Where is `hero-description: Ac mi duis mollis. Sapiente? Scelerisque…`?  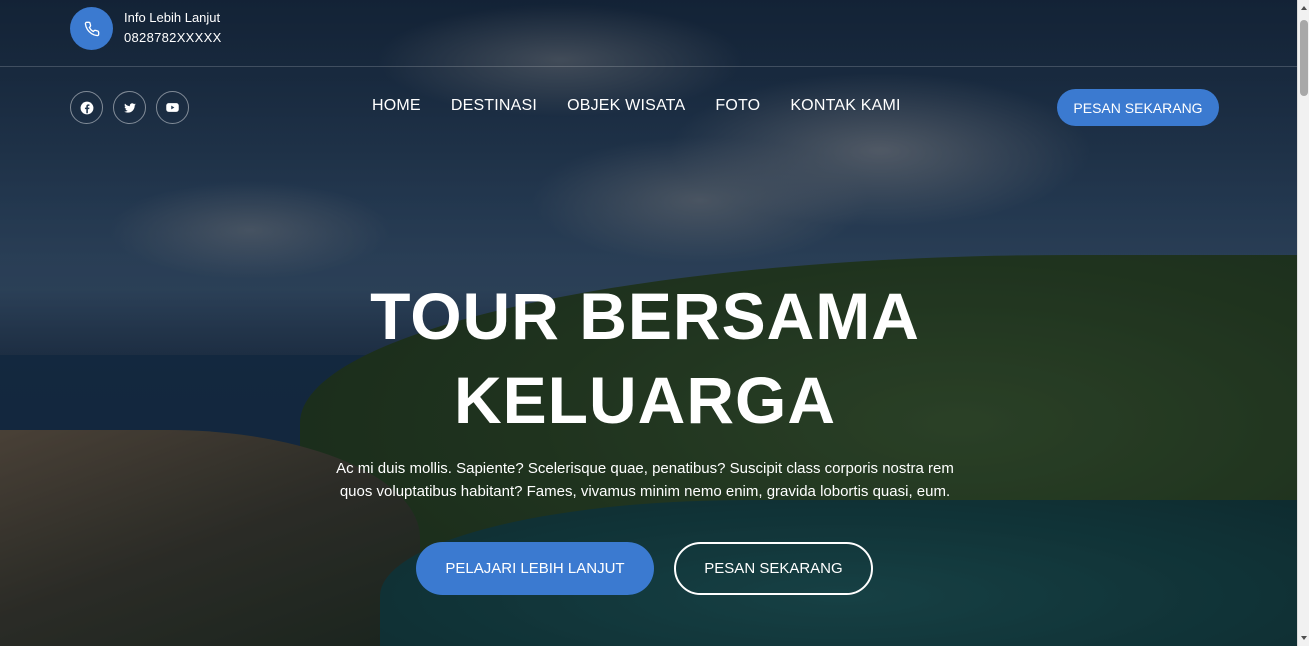 hero-description: Ac mi duis mollis. Sapiente? Scelerisque… is located at coordinates (645, 480).